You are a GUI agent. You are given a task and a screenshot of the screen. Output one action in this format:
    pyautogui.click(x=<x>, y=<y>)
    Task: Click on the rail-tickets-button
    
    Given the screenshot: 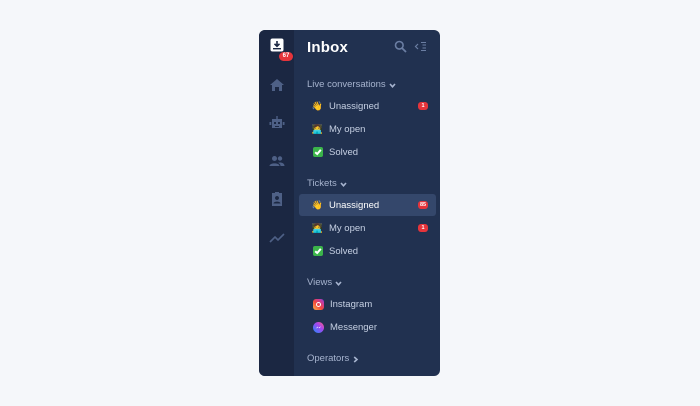 What is the action you would take?
    pyautogui.click(x=276, y=199)
    